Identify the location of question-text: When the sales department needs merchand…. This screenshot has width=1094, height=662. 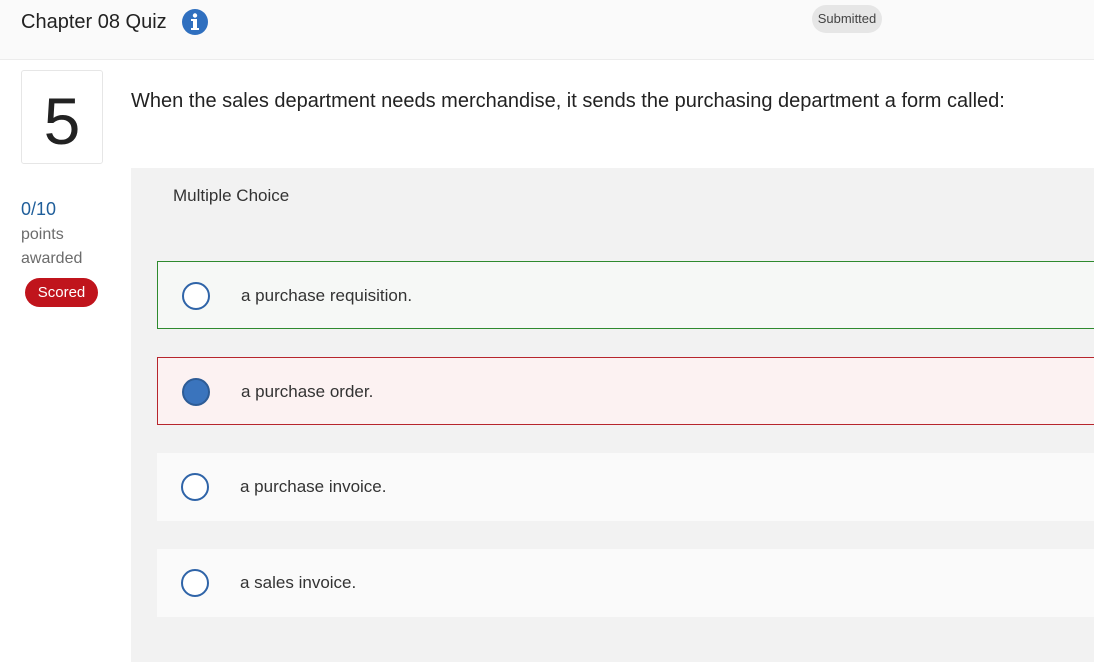
(568, 101).